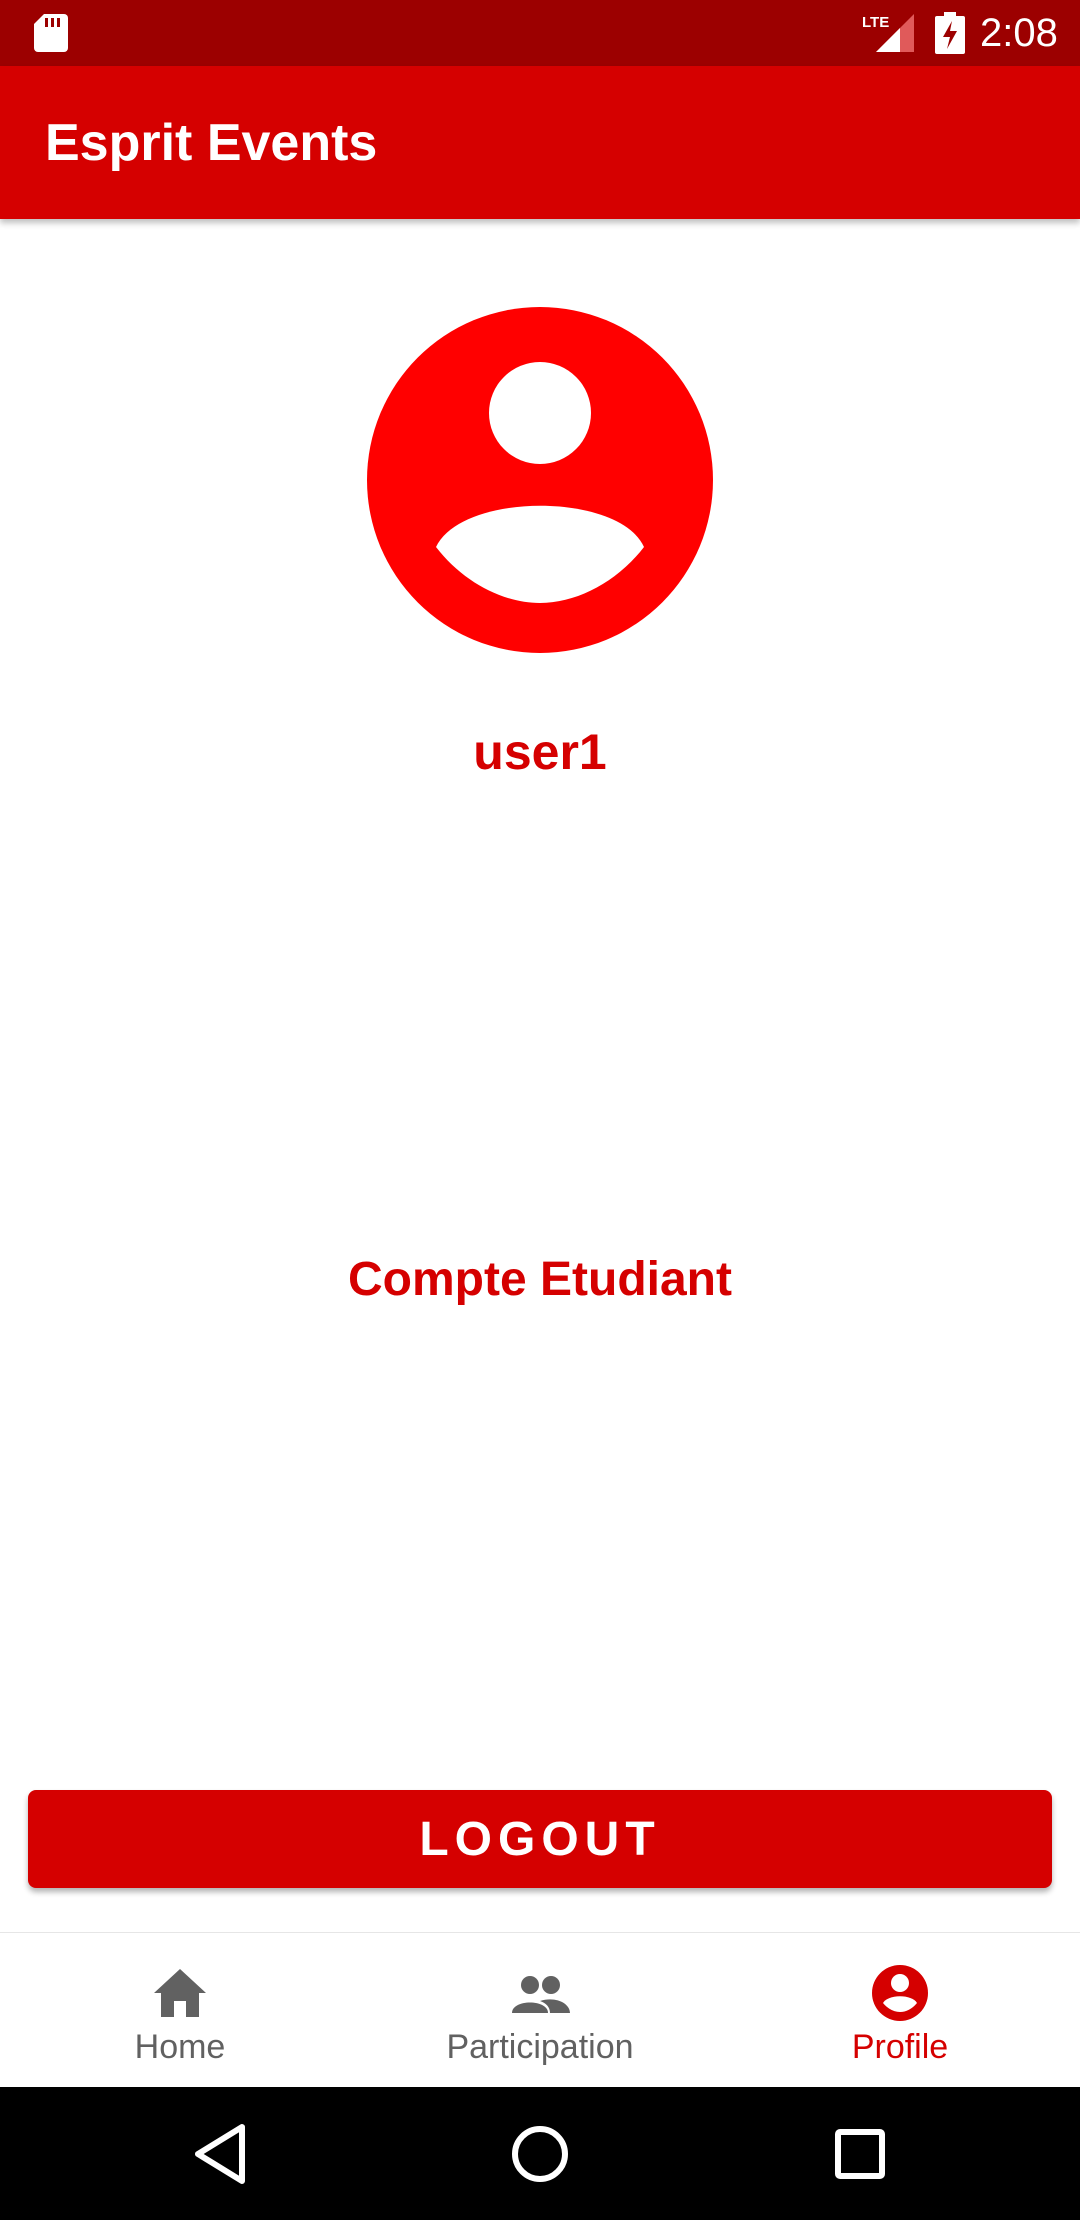 The image size is (1080, 2220). What do you see at coordinates (540, 1839) in the screenshot?
I see `logout-button: LOGOUT` at bounding box center [540, 1839].